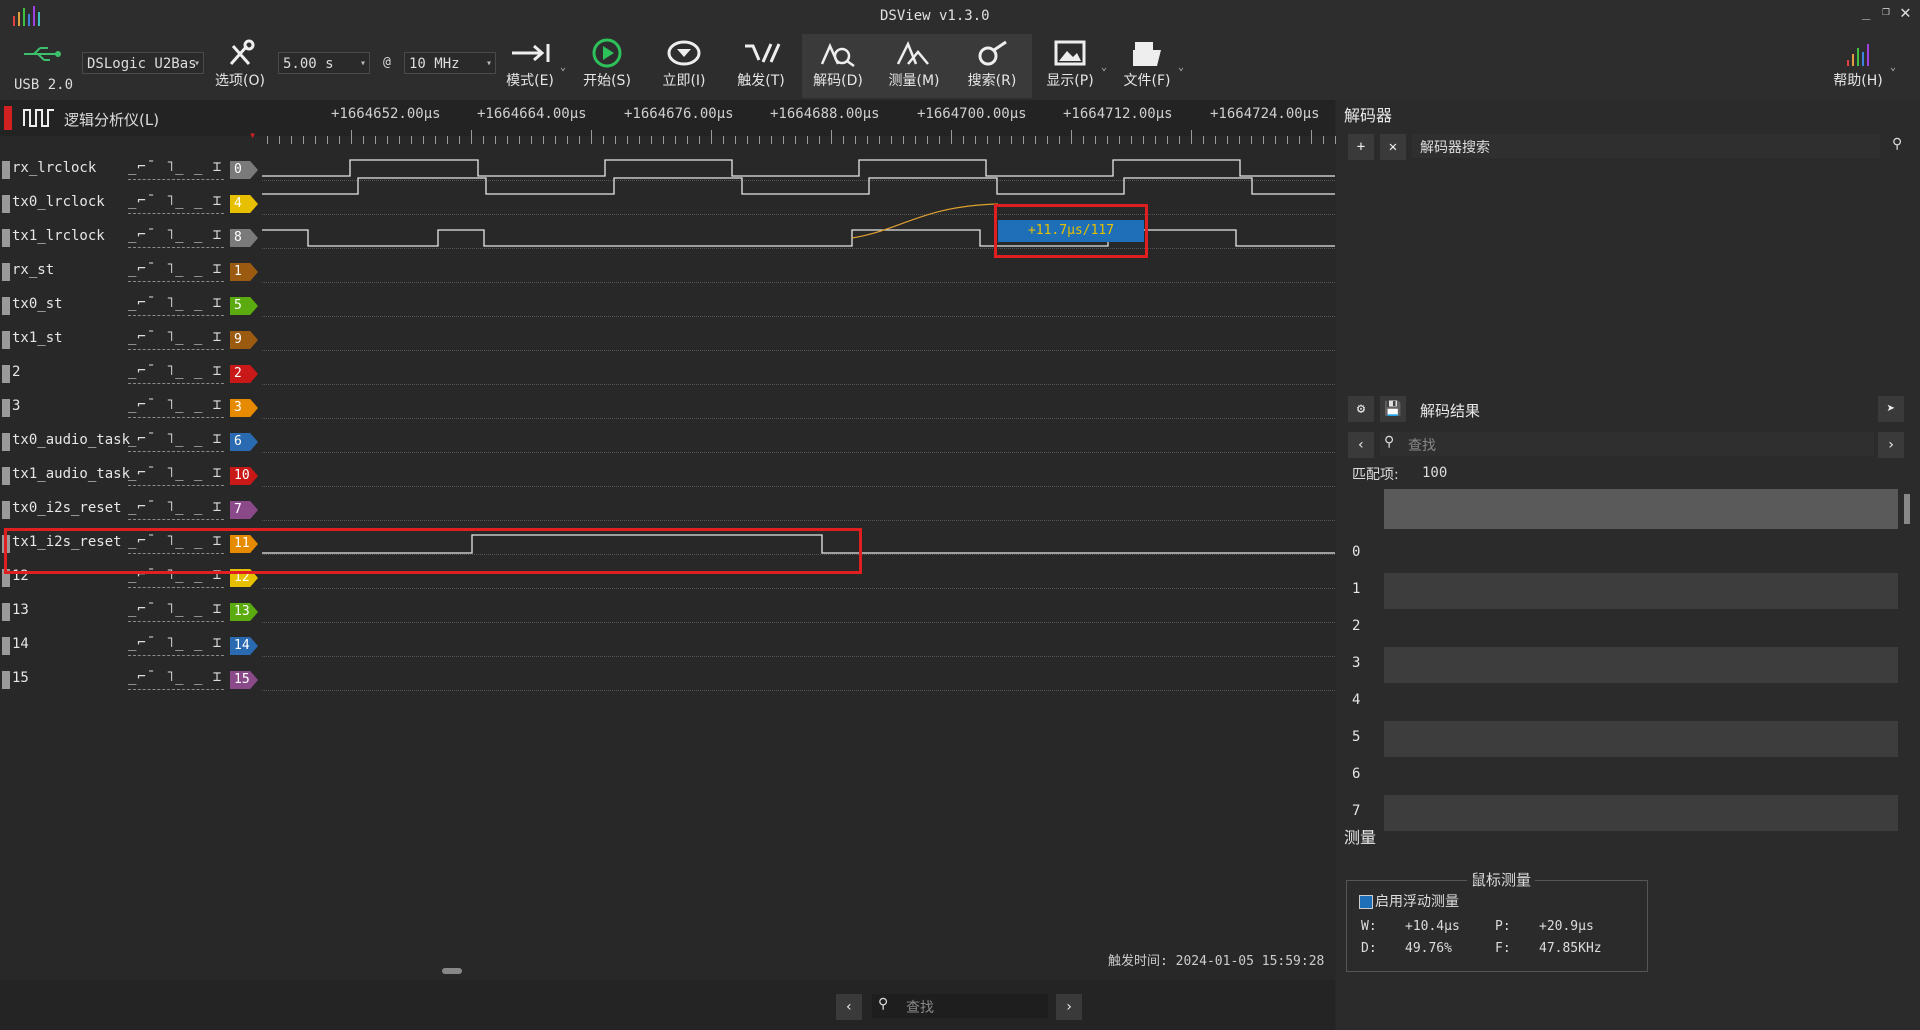 This screenshot has height=1030, width=1920. What do you see at coordinates (1070, 66) in the screenshot?
I see `display-button: 显示(P)` at bounding box center [1070, 66].